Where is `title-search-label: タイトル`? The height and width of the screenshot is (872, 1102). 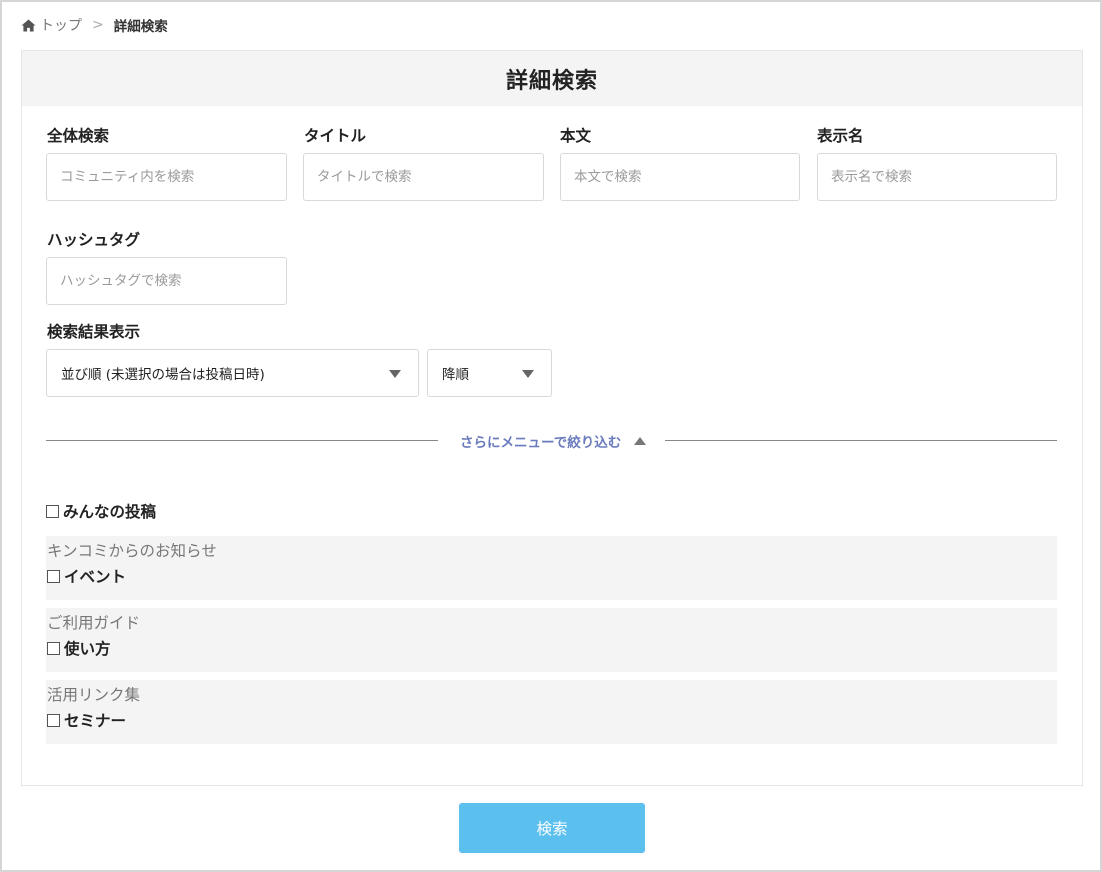 title-search-label: タイトル is located at coordinates (335, 136).